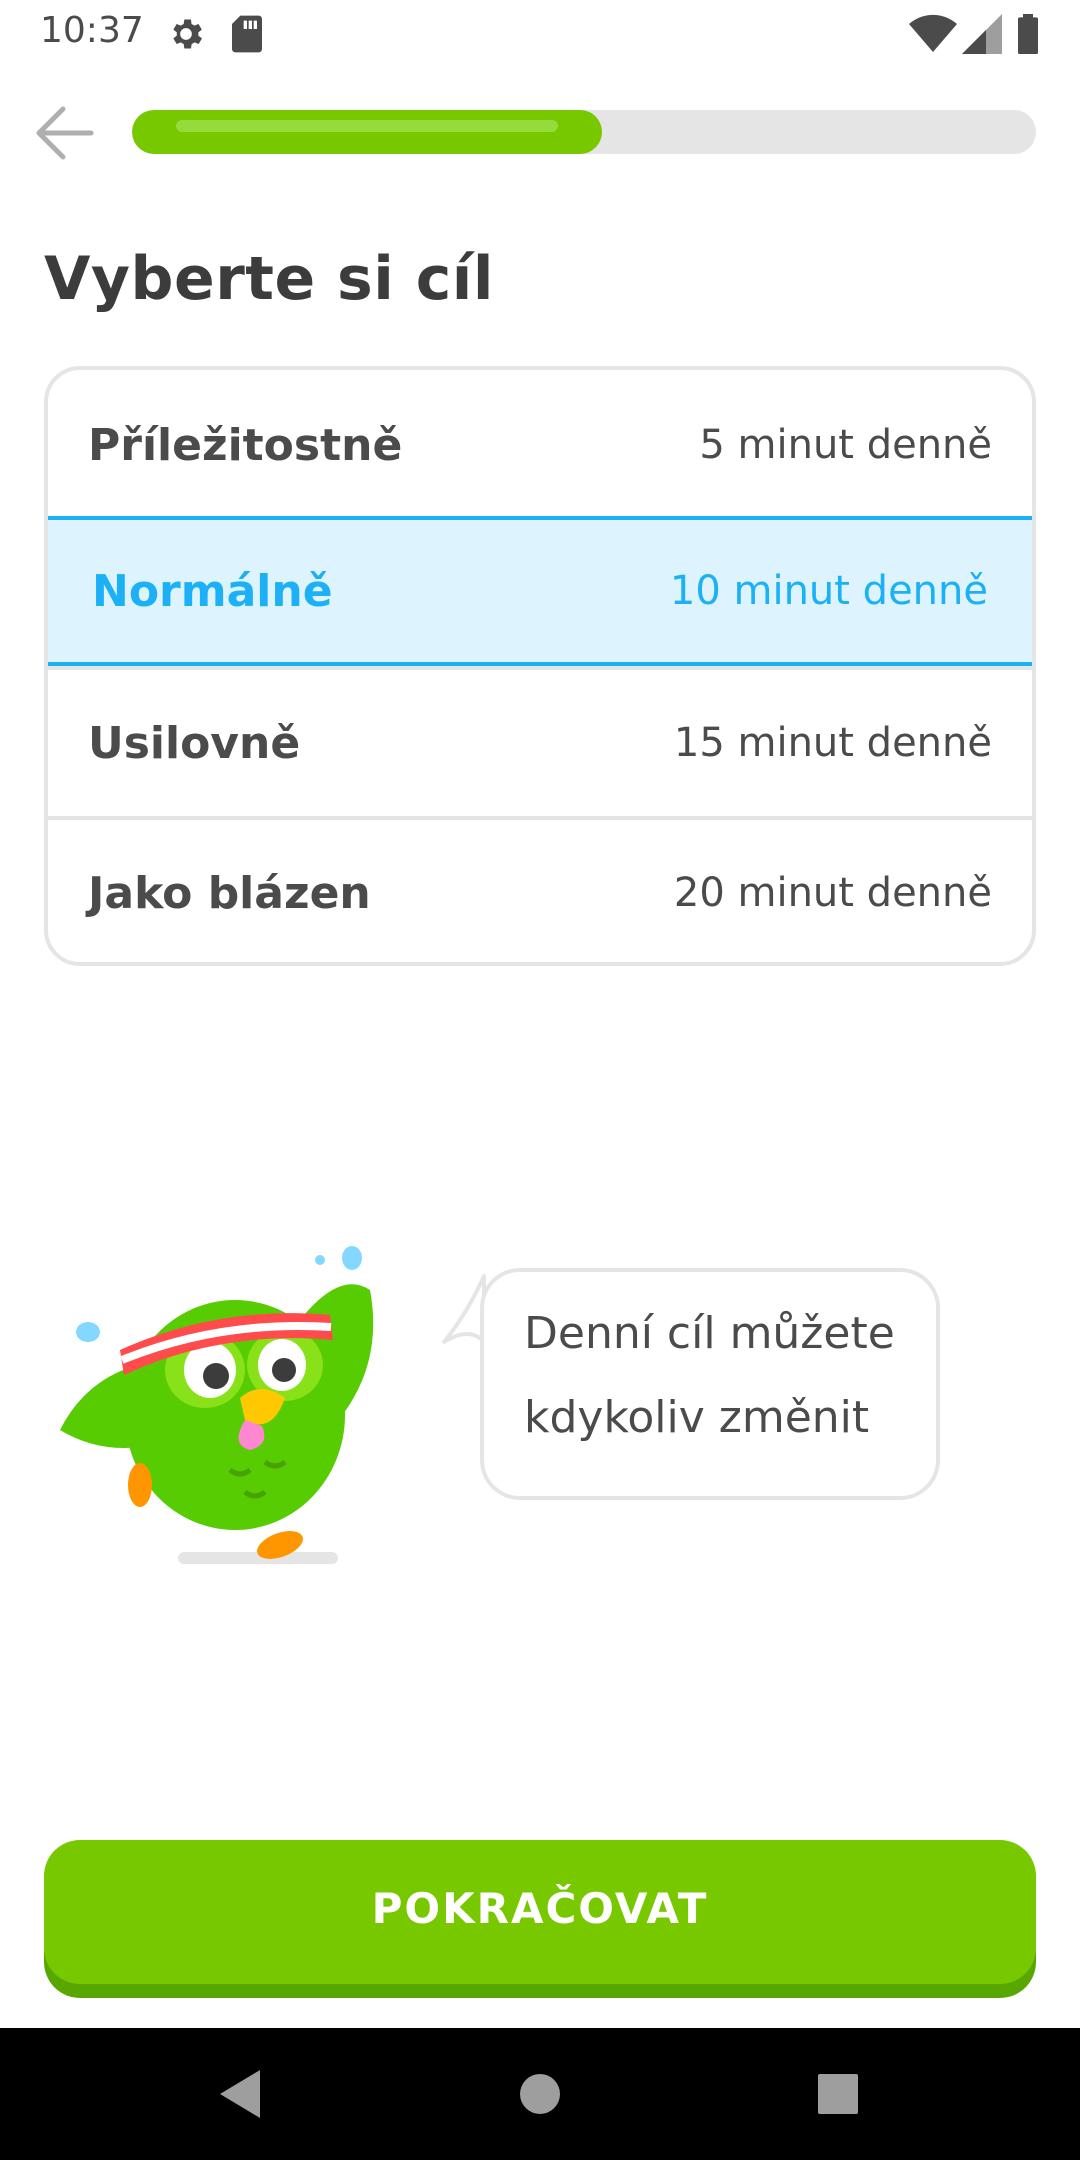 The width and height of the screenshot is (1080, 2160). I want to click on back-button, so click(65, 133).